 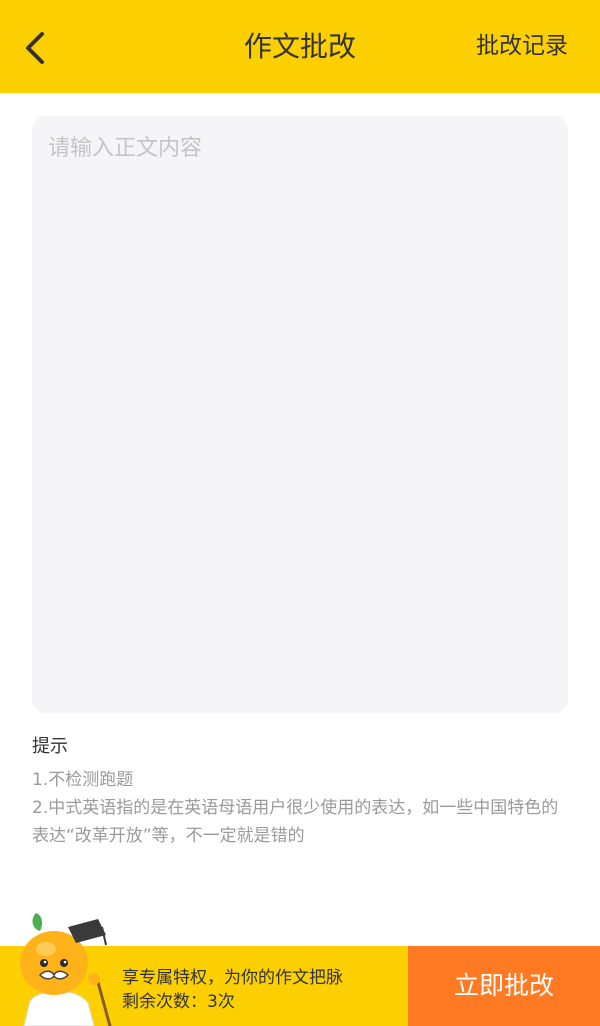 I want to click on header-bar: 作文批改 批改记录, so click(x=300, y=46).